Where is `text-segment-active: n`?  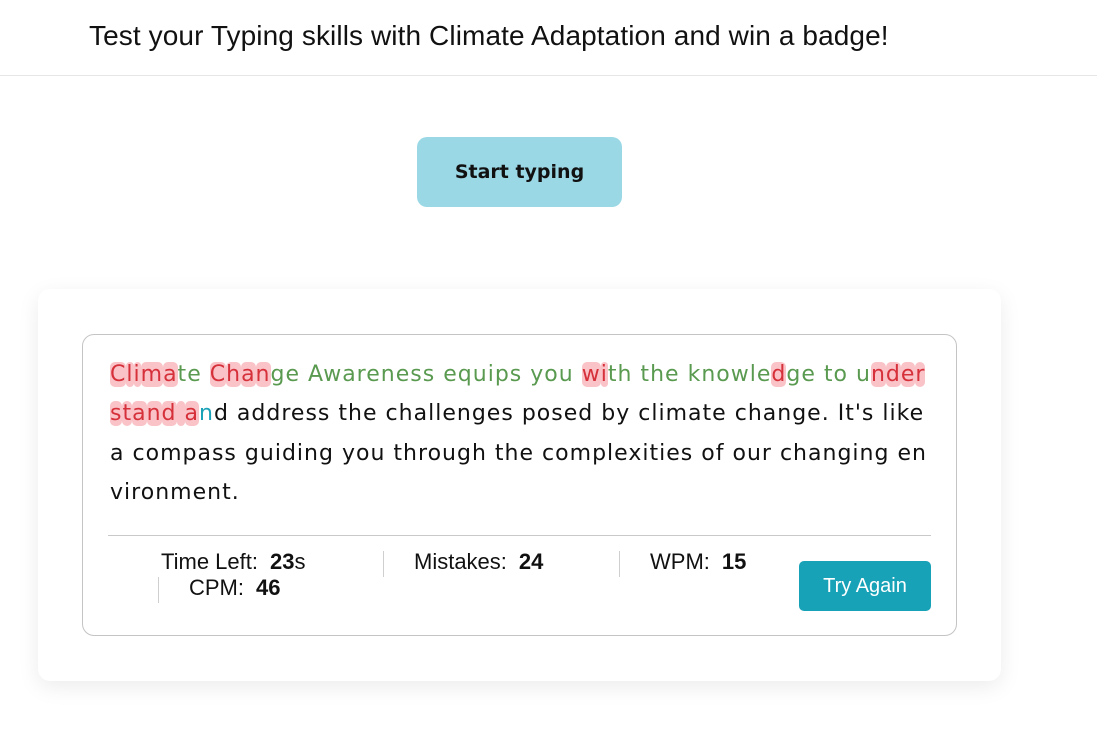
text-segment-active: n is located at coordinates (206, 413).